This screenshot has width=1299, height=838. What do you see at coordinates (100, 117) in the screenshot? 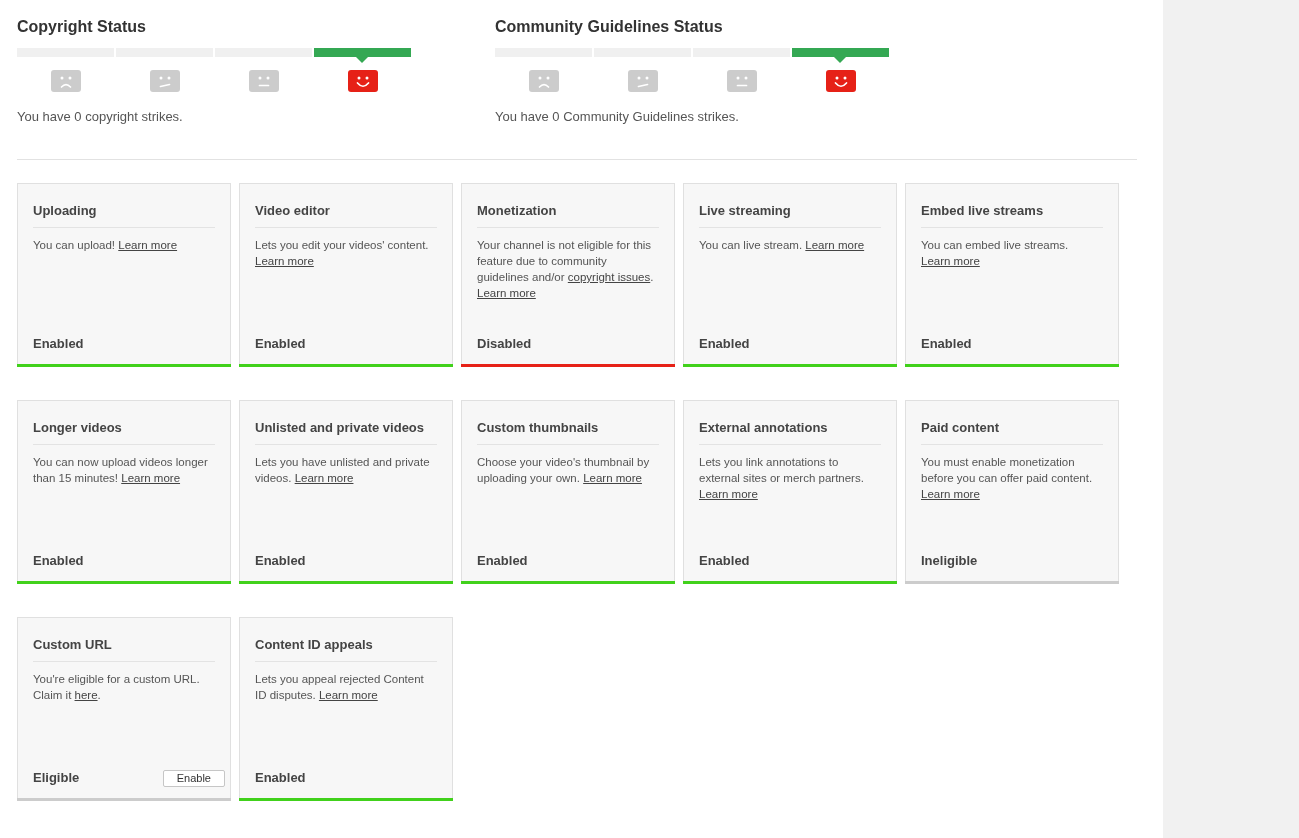
I see `strike-summary: You have 0 copyright strikes.` at bounding box center [100, 117].